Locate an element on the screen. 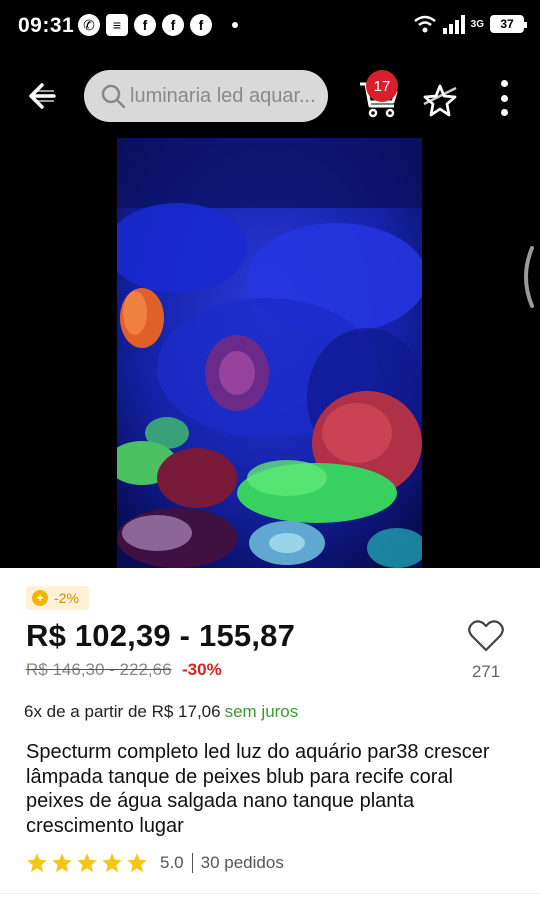 Image resolution: width=540 pixels, height=911 pixels. app-header: luminaria led aquar... 17 is located at coordinates (270, 96).